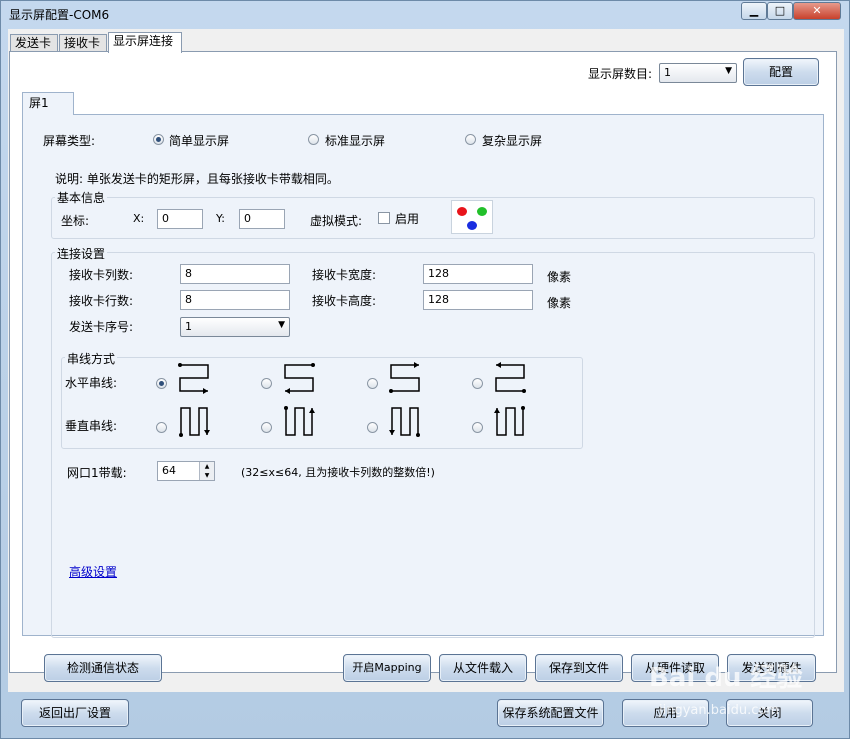 This screenshot has width=850, height=739. I want to click on x-label: X:, so click(139, 218).